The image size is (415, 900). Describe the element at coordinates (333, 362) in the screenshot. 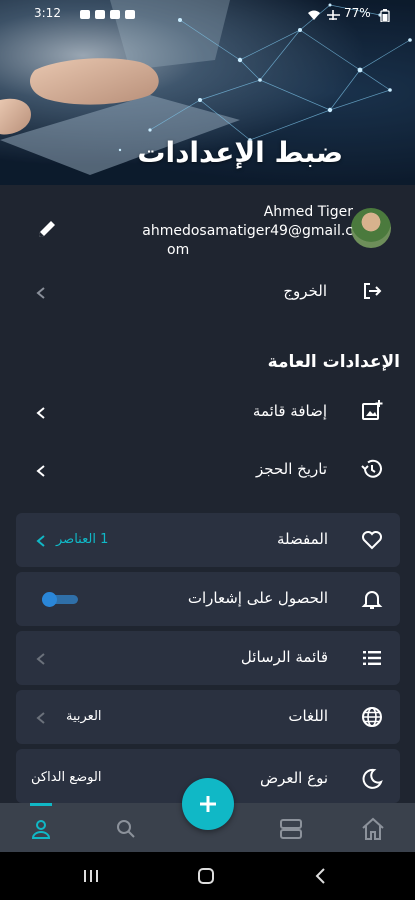

I see `general-settings-title: الإعدادات العامة` at that location.